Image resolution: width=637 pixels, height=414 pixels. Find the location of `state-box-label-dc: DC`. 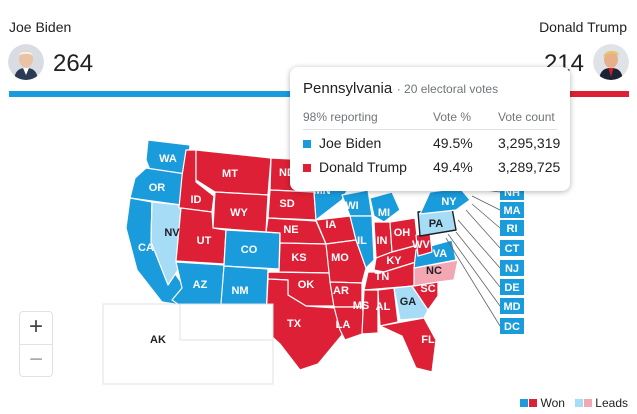

state-box-label-dc: DC is located at coordinates (512, 327).